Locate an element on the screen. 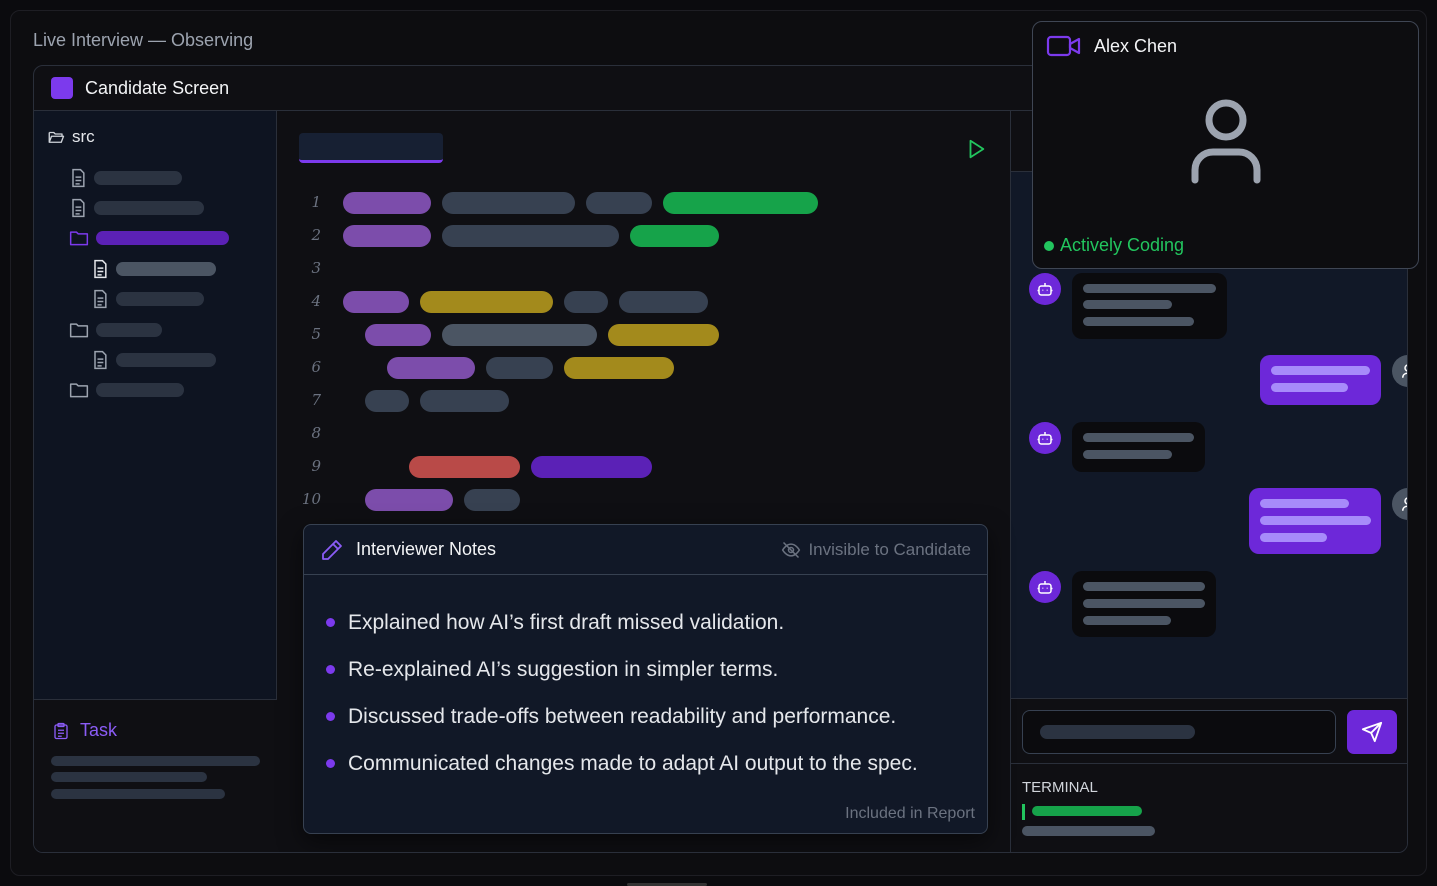  file-explorer: src Task is located at coordinates (155, 481).